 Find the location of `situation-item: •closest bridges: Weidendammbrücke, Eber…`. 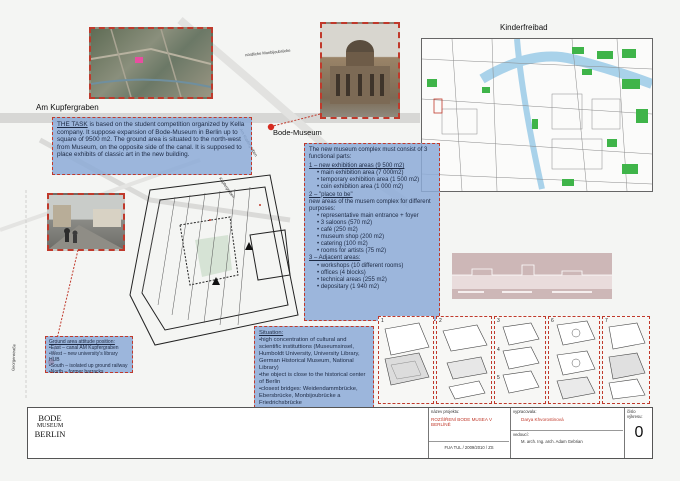

situation-item: •closest bridges: Weidendammbrücke, Eber… is located at coordinates (308, 396).